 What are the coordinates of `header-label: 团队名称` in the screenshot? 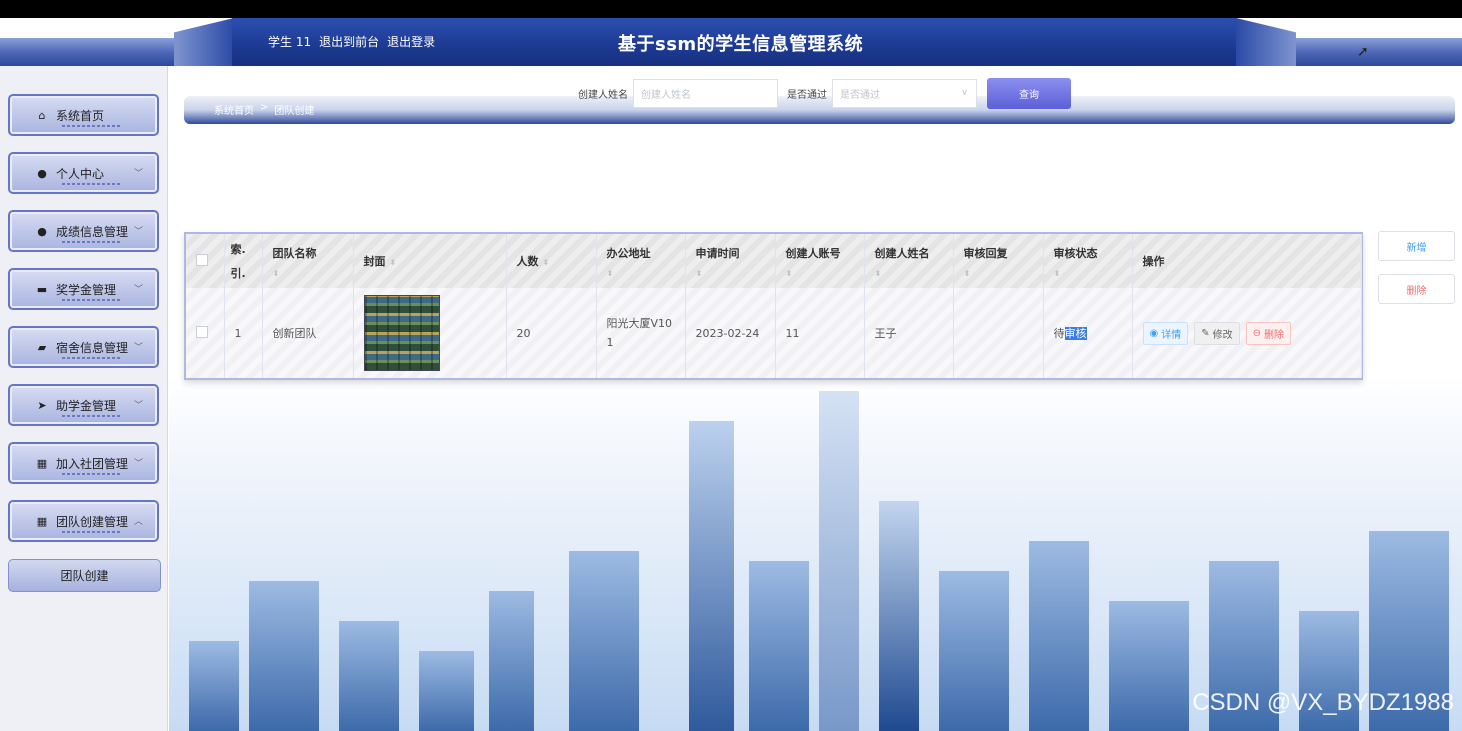 It's located at (294, 253).